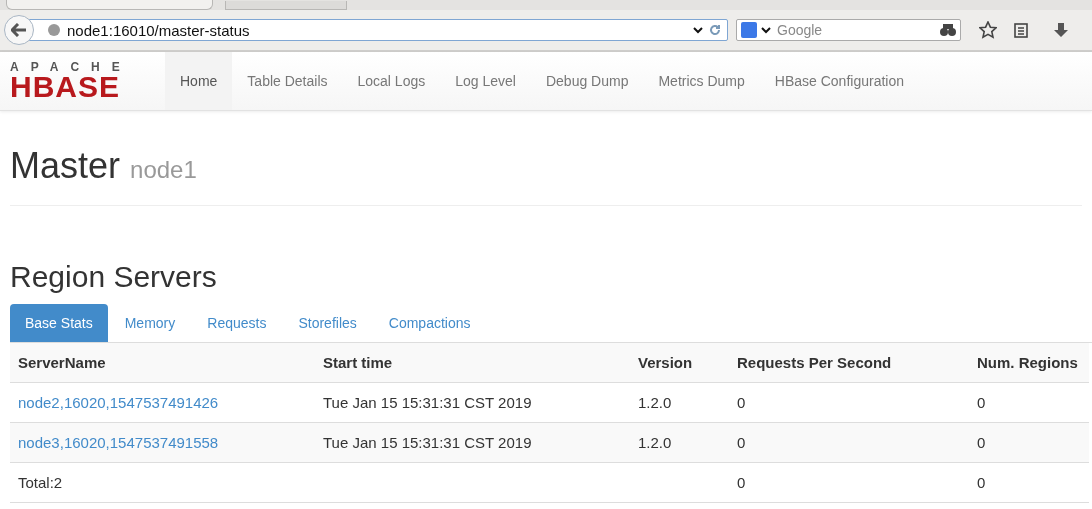 The height and width of the screenshot is (509, 1092). I want to click on nav-link: Home, so click(199, 81).